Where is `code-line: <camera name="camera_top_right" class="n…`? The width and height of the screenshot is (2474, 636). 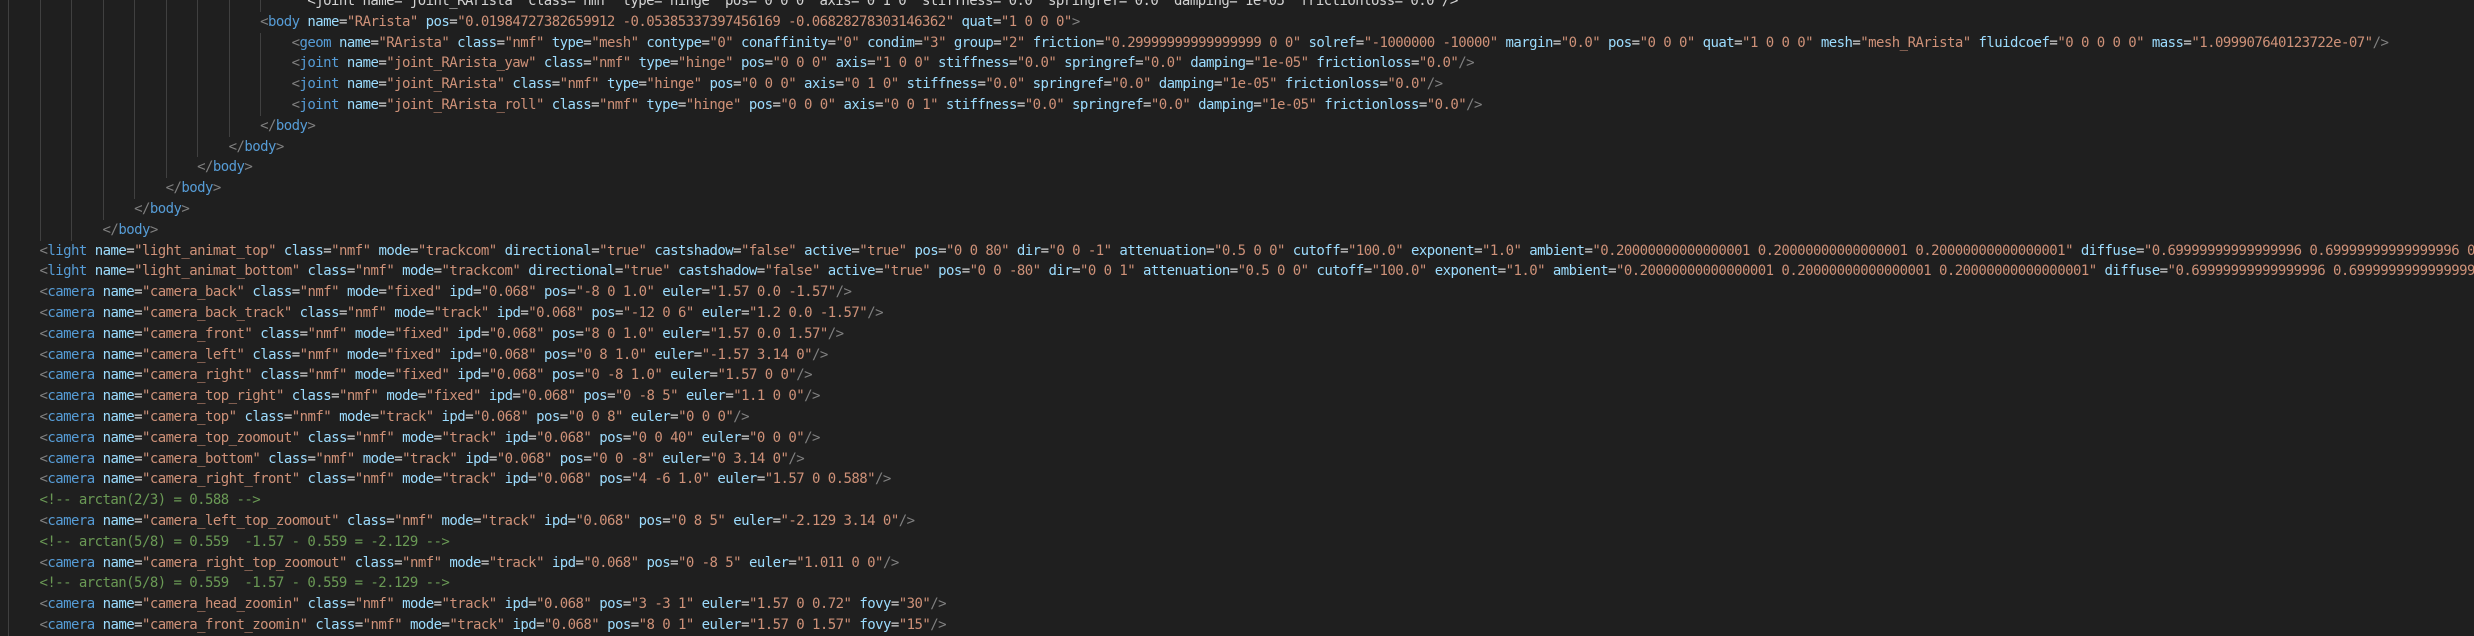 code-line: <camera name="camera_top_right" class="n… is located at coordinates (1237, 396).